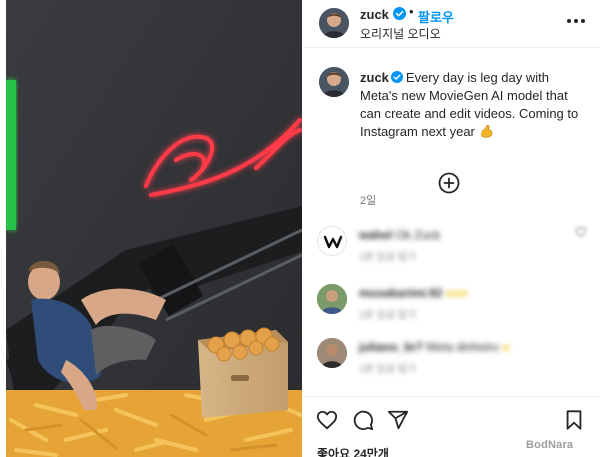  Describe the element at coordinates (398, 420) in the screenshot. I see `share-icon` at that location.